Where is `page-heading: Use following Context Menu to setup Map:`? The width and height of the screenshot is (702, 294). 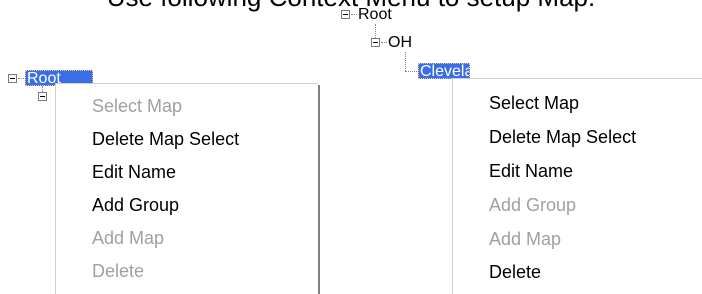 page-heading: Use following Context Menu to setup Map: is located at coordinates (351, 6).